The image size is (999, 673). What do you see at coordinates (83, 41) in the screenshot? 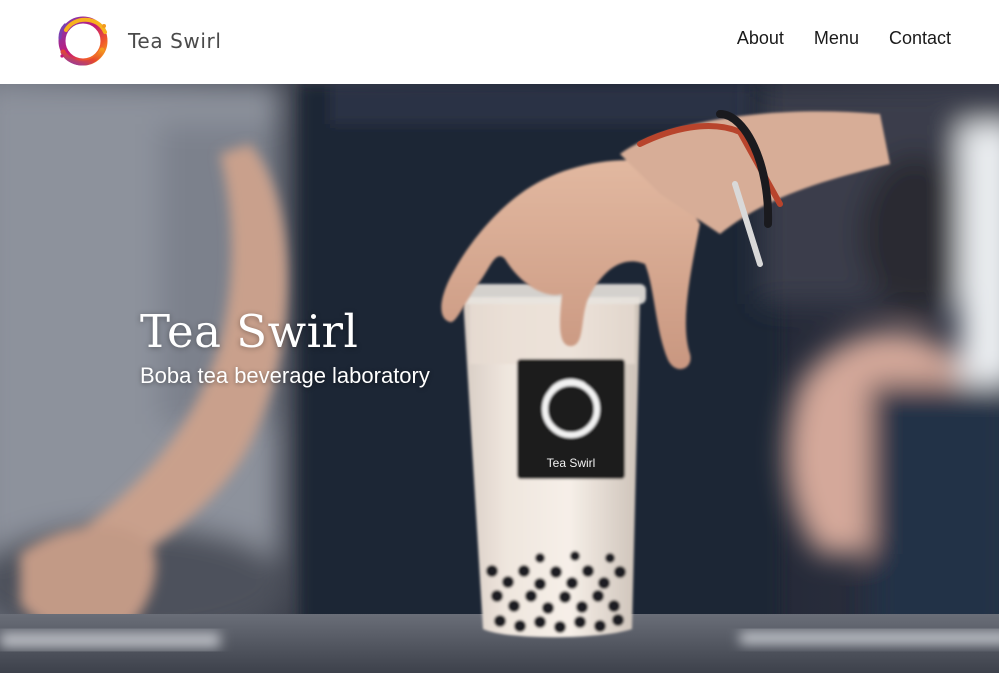
I see `swirl-circle-logo-icon` at bounding box center [83, 41].